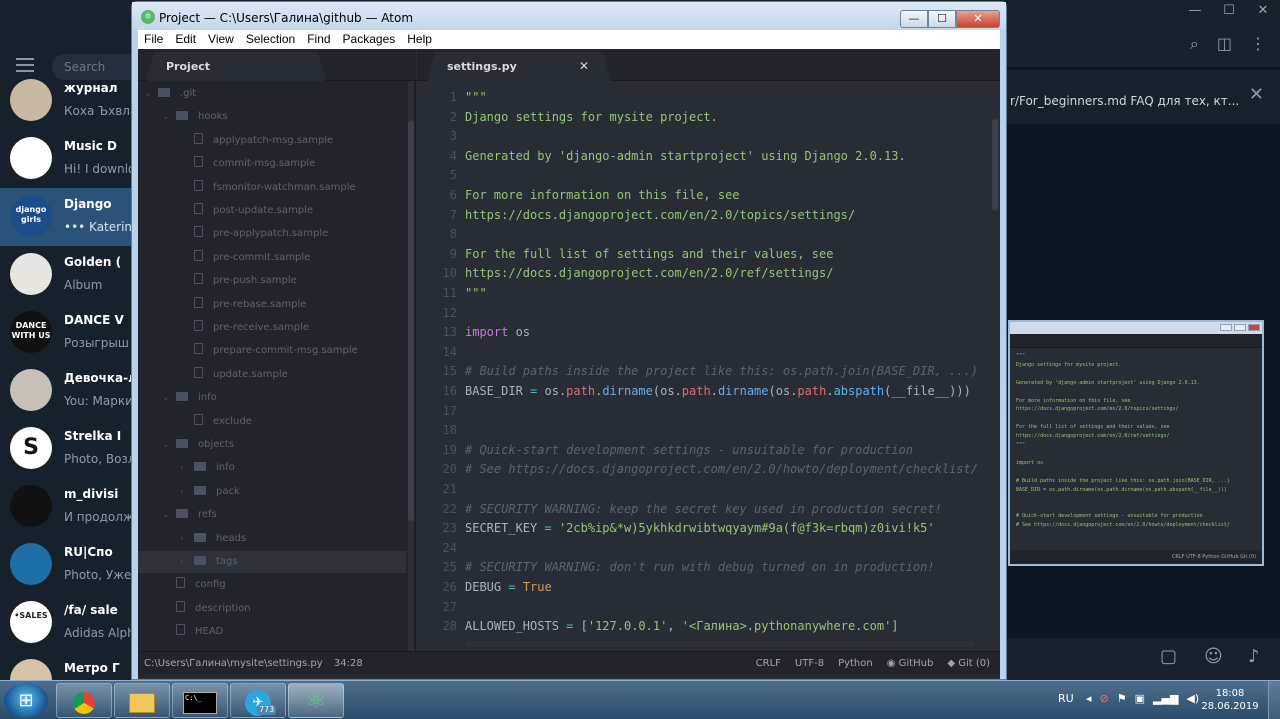 The image size is (1280, 719). I want to click on menu-help: Help, so click(419, 39).